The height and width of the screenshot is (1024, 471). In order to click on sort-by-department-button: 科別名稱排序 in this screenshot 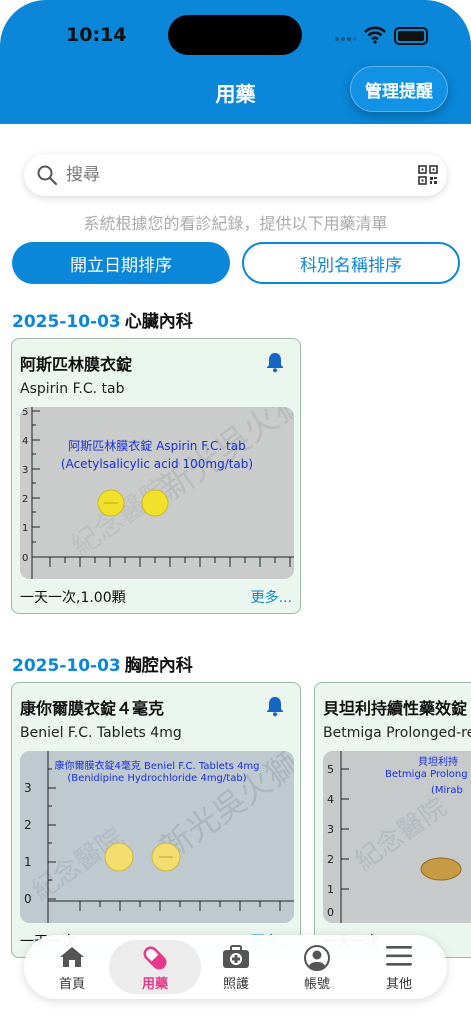, I will do `click(351, 263)`.